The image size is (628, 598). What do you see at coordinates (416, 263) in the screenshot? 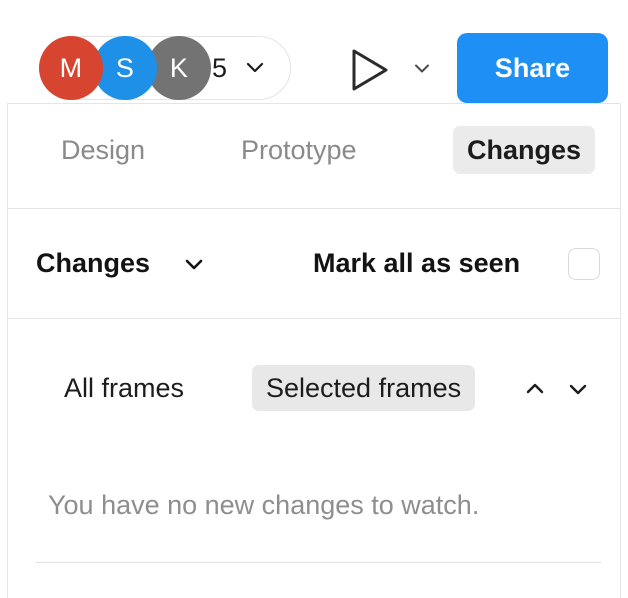
I see `mark-all-as-seen-label: Mark all as seen` at bounding box center [416, 263].